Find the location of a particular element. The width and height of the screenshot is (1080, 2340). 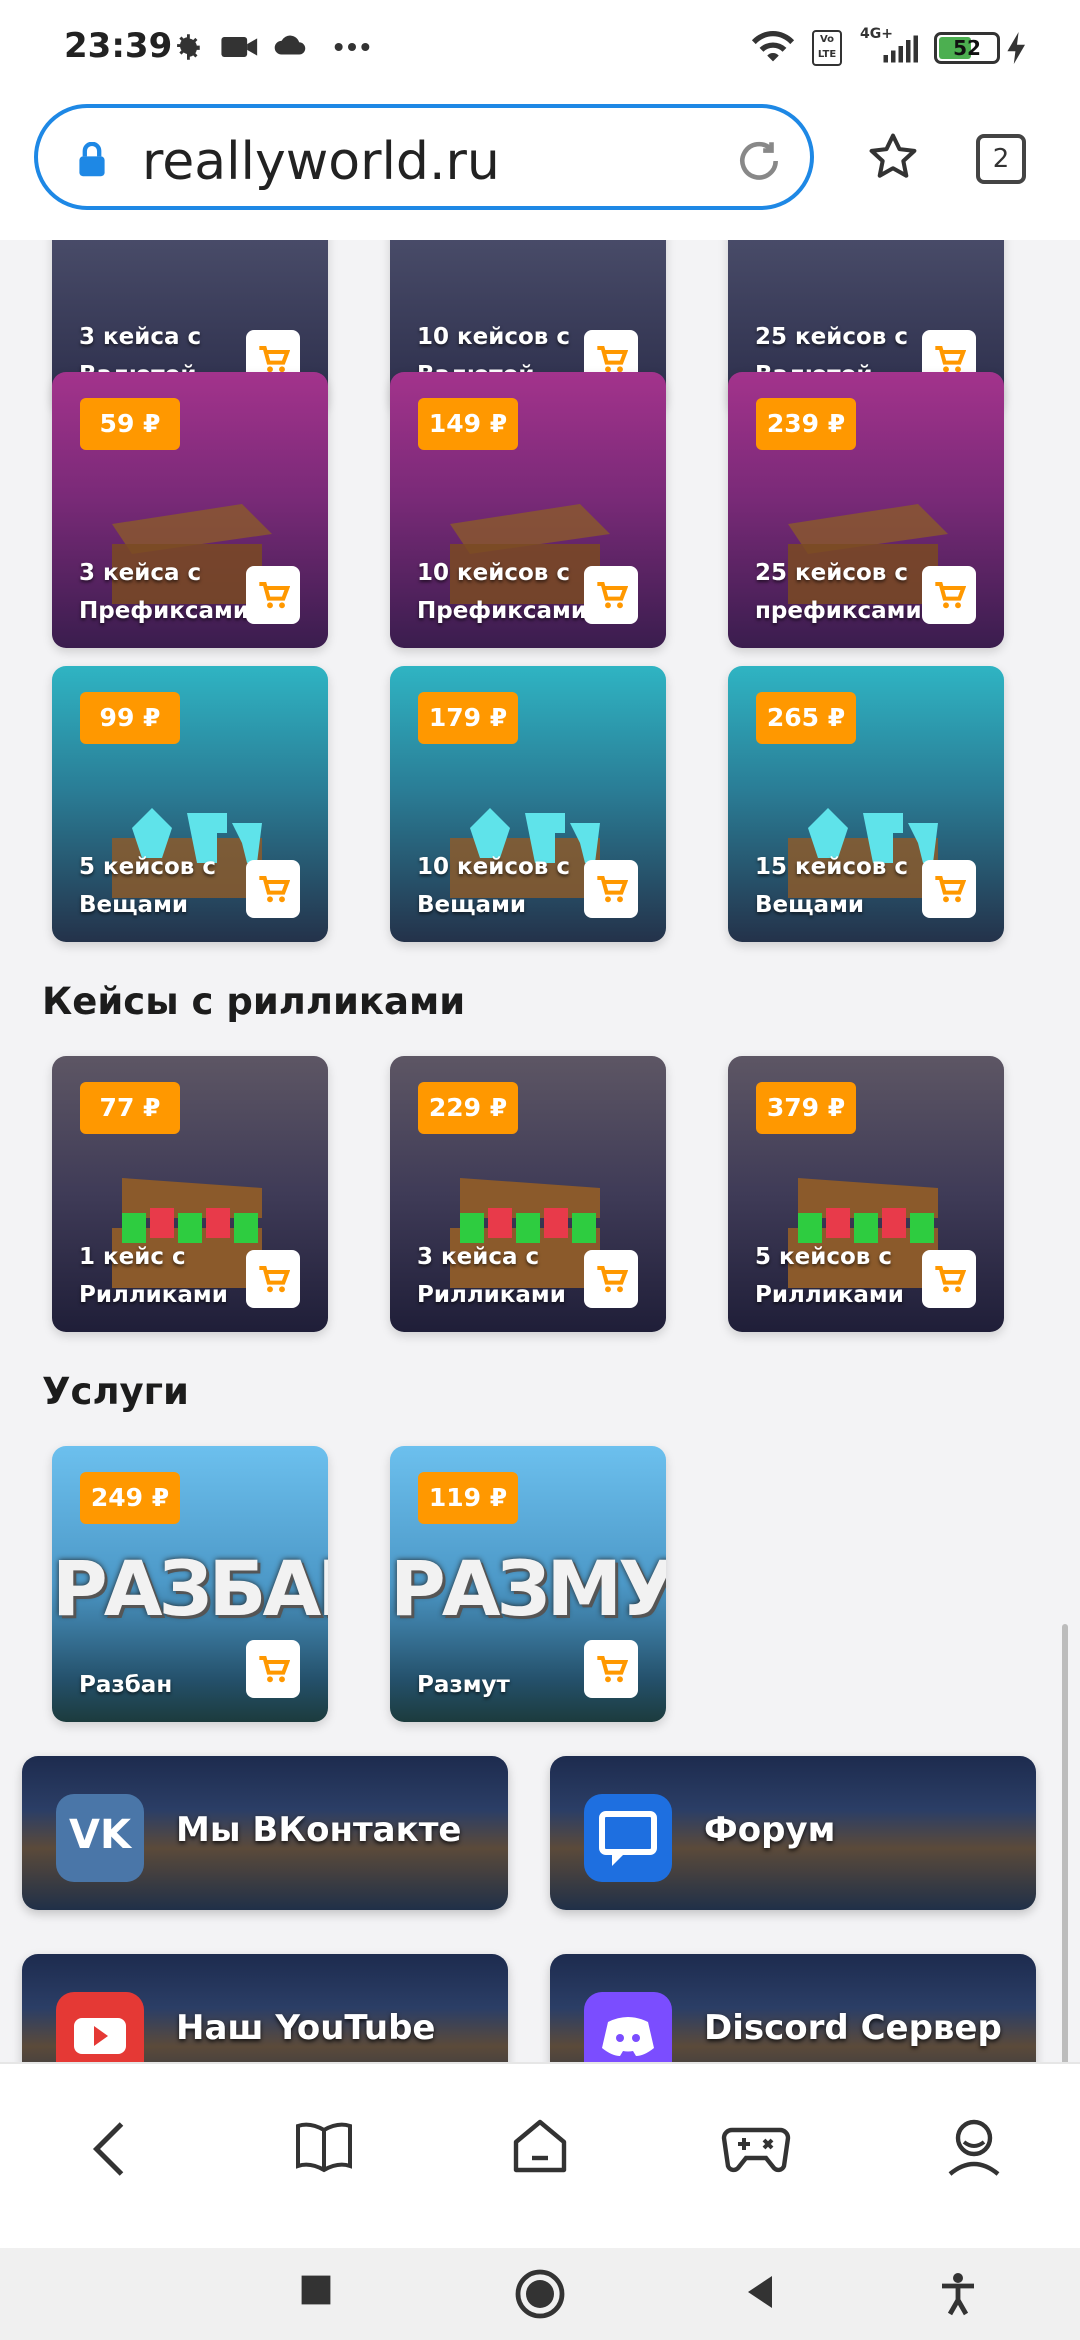

service-card: РАЗМУТ 119 ₽ Размут is located at coordinates (528, 1584).